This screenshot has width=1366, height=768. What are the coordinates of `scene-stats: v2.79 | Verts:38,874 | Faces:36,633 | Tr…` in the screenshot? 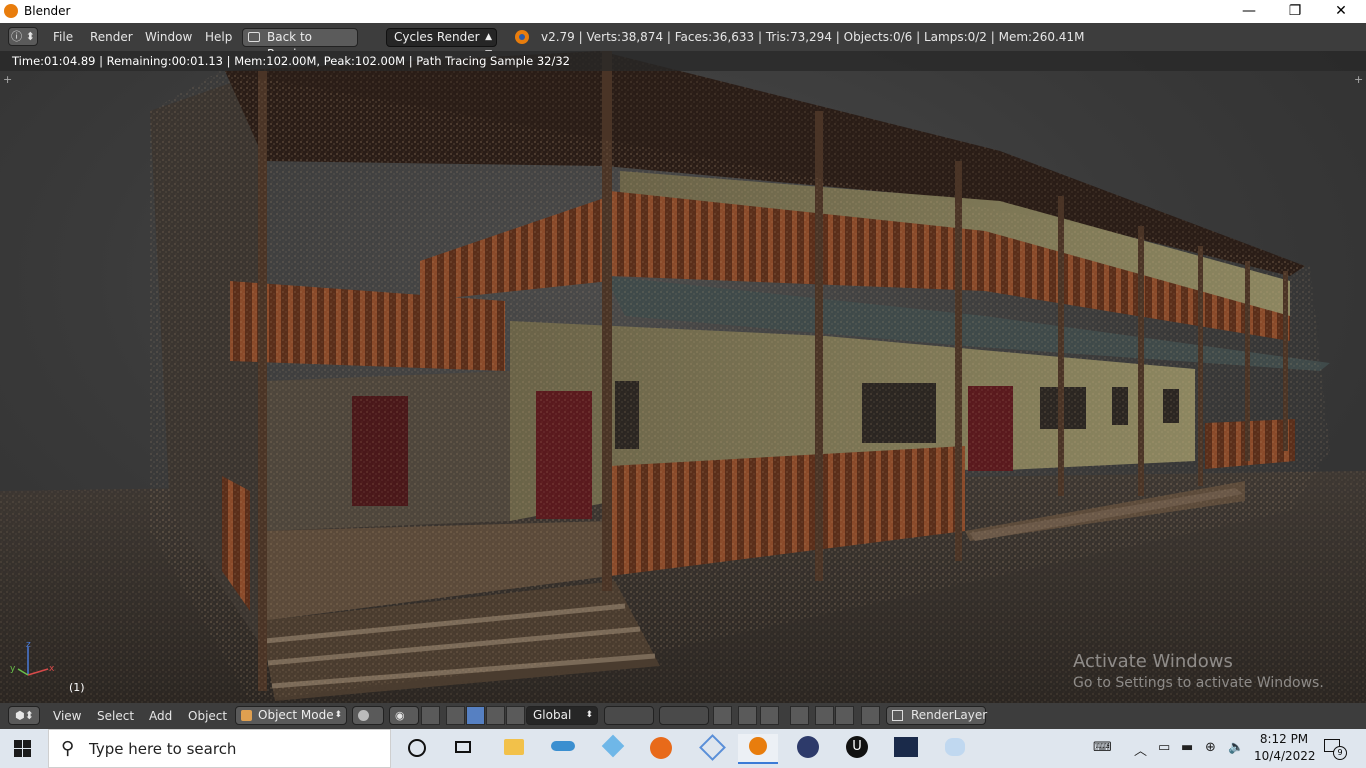 It's located at (813, 37).